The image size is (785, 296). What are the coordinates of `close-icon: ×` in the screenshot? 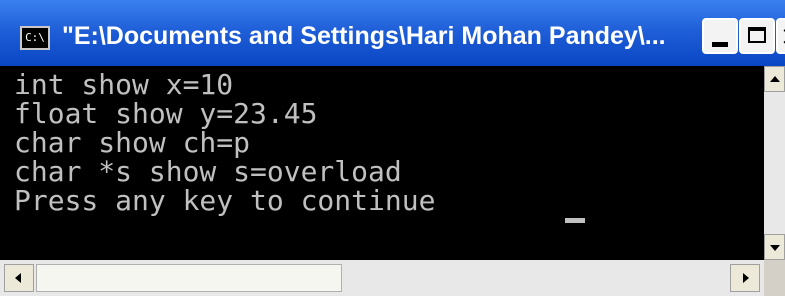 It's located at (782, 36).